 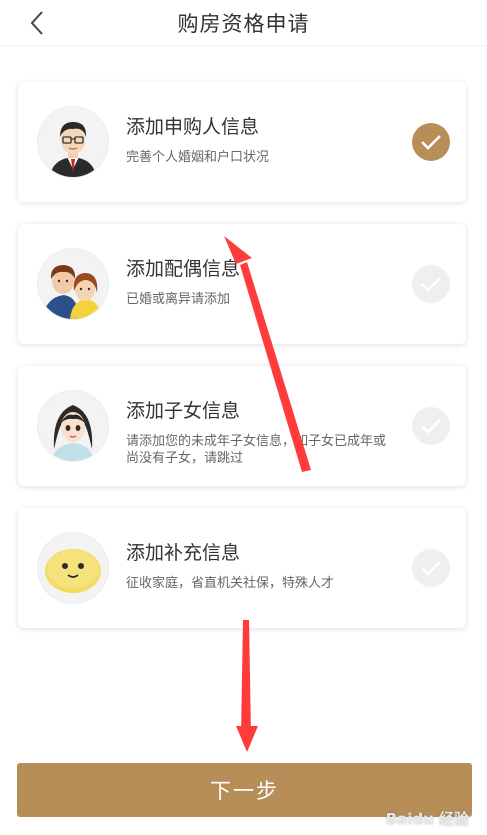 I want to click on card-title: 添加子女信息, so click(x=183, y=411).